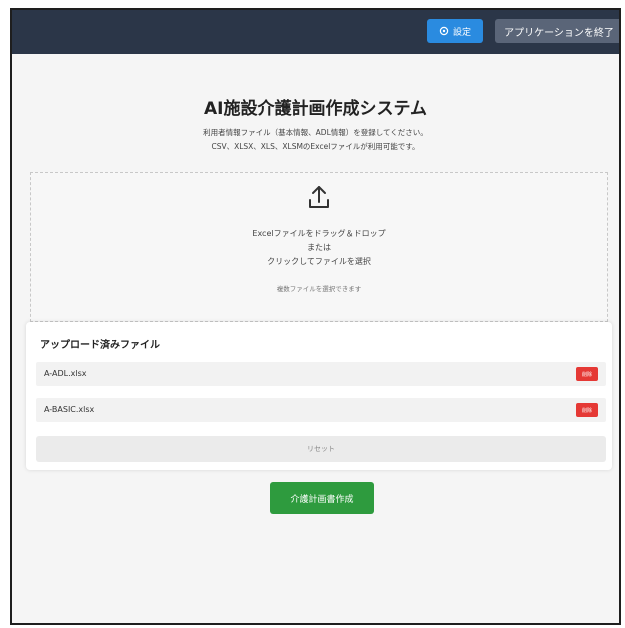 The image size is (625, 628). What do you see at coordinates (100, 345) in the screenshot?
I see `uploaded-files-heading: アップロード済みファイル` at bounding box center [100, 345].